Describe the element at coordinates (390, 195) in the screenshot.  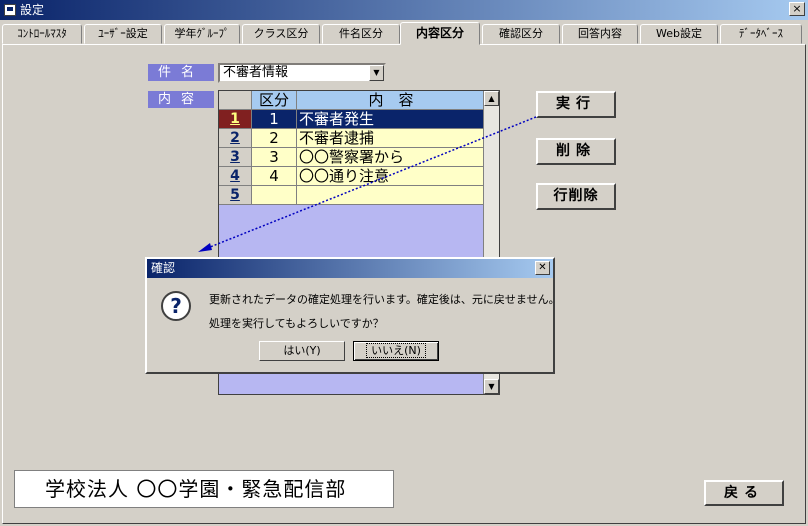
I see `row-text` at that location.